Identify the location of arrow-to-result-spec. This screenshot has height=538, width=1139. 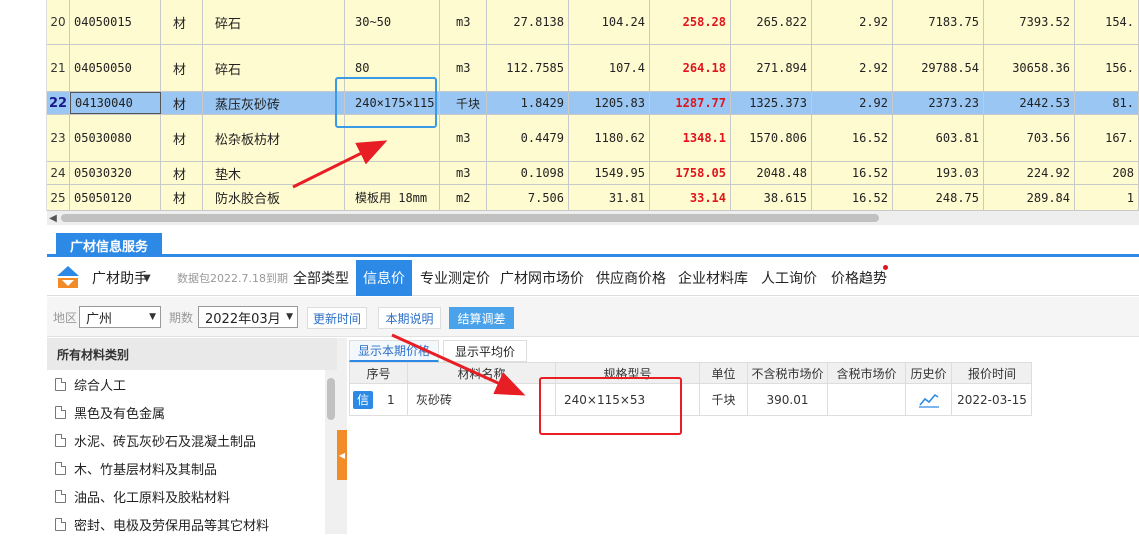
(458, 364).